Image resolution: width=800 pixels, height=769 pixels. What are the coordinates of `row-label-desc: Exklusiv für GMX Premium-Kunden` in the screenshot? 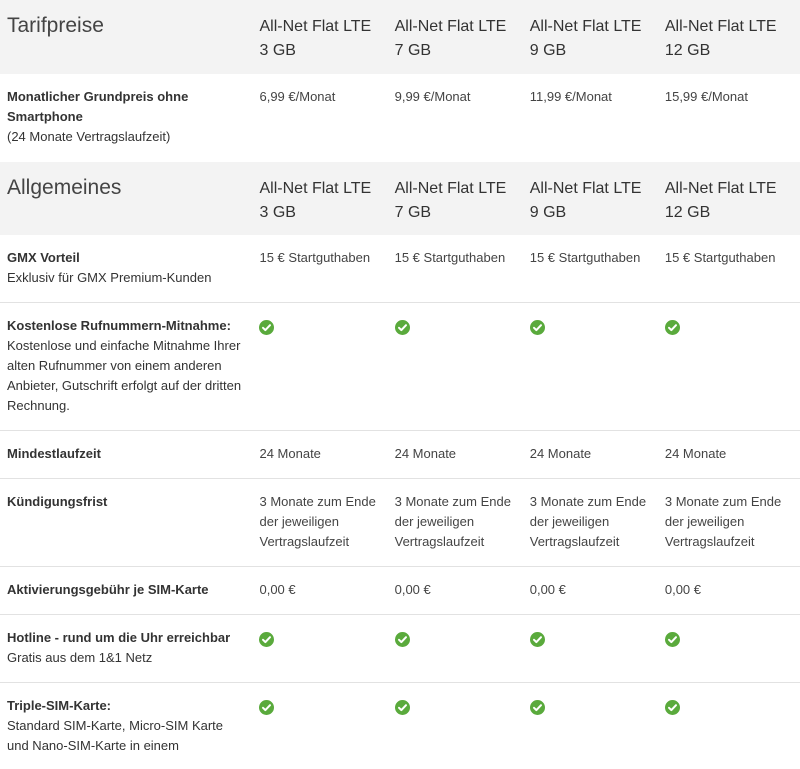 It's located at (109, 277).